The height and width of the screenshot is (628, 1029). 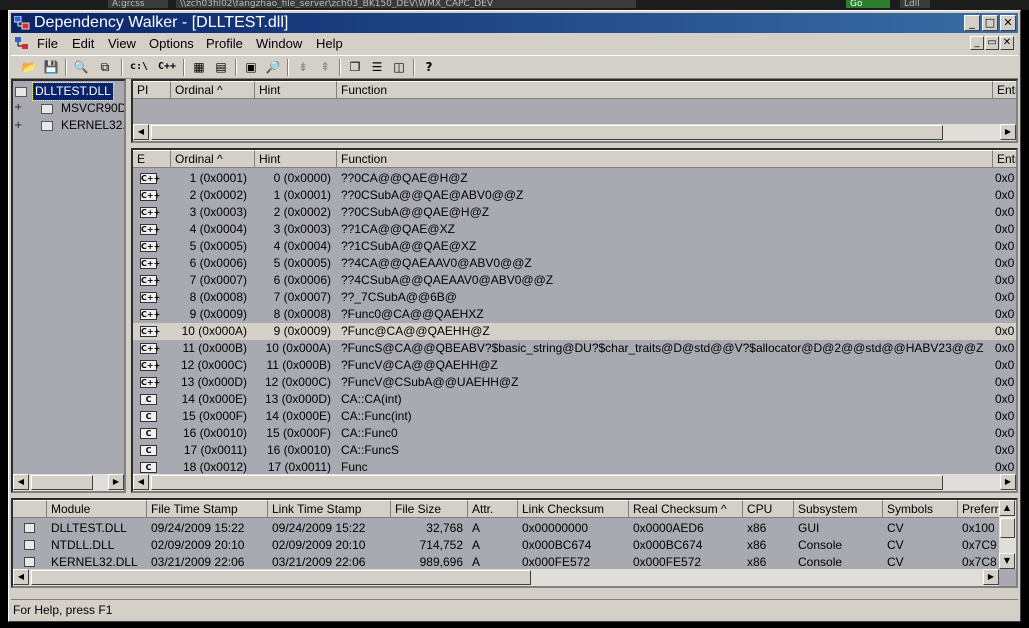 I want to click on col-file-size: File Size, so click(x=429, y=509).